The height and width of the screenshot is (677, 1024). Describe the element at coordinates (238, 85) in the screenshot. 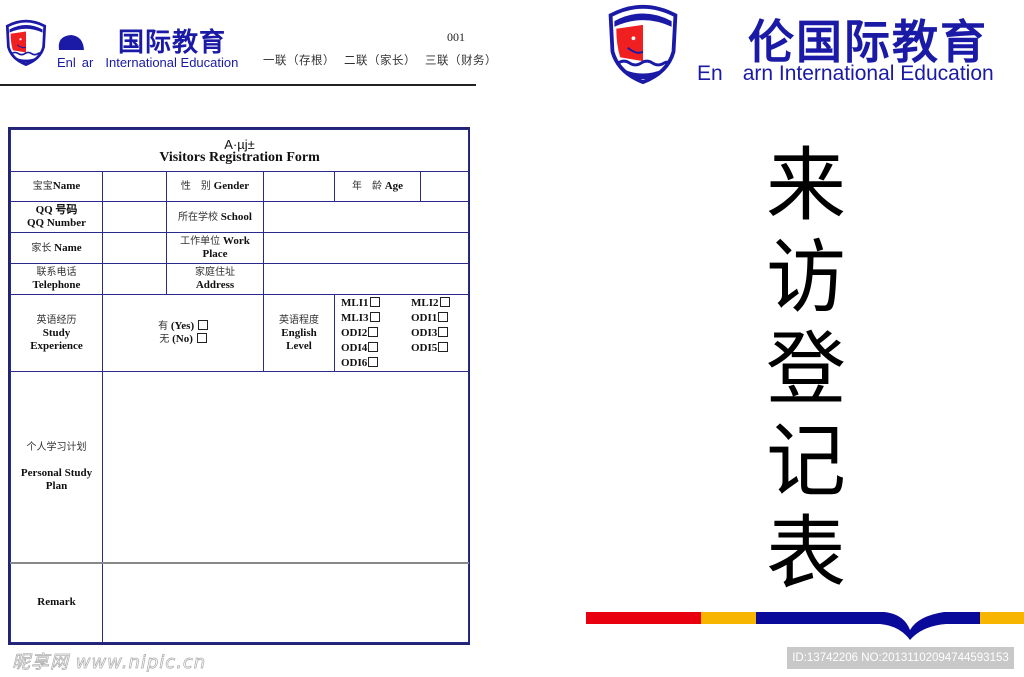

I see `header-divider` at that location.